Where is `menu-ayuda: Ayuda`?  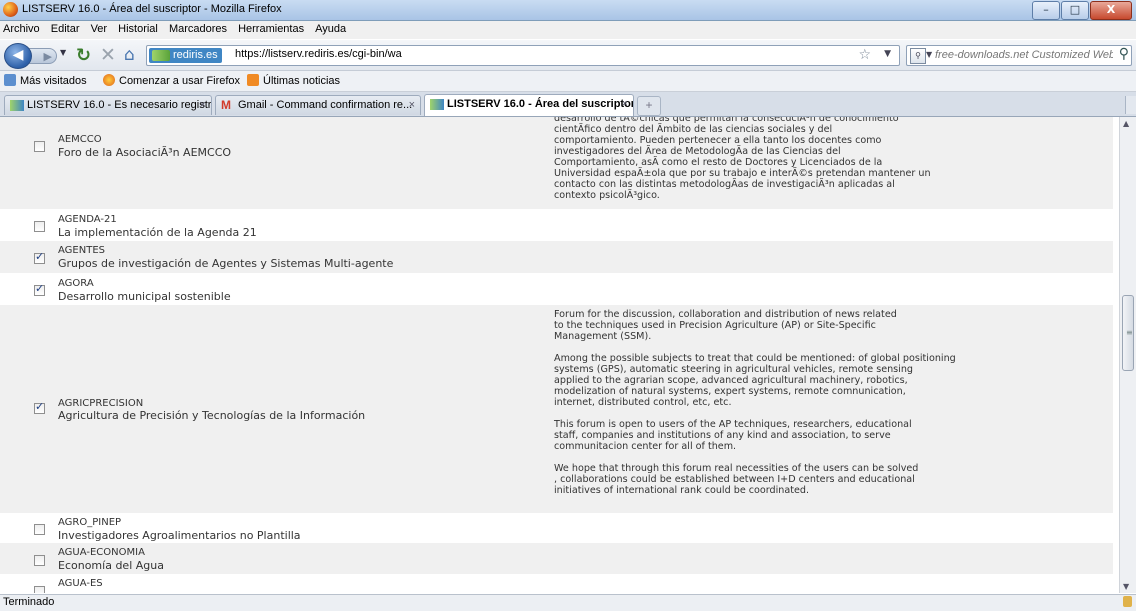 menu-ayuda: Ayuda is located at coordinates (330, 28).